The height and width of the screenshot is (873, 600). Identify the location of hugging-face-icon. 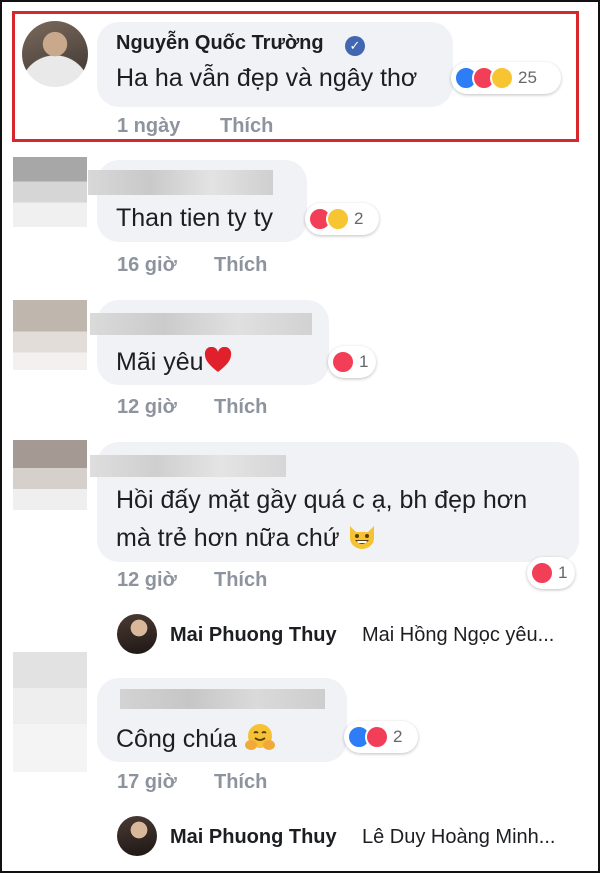
(260, 740).